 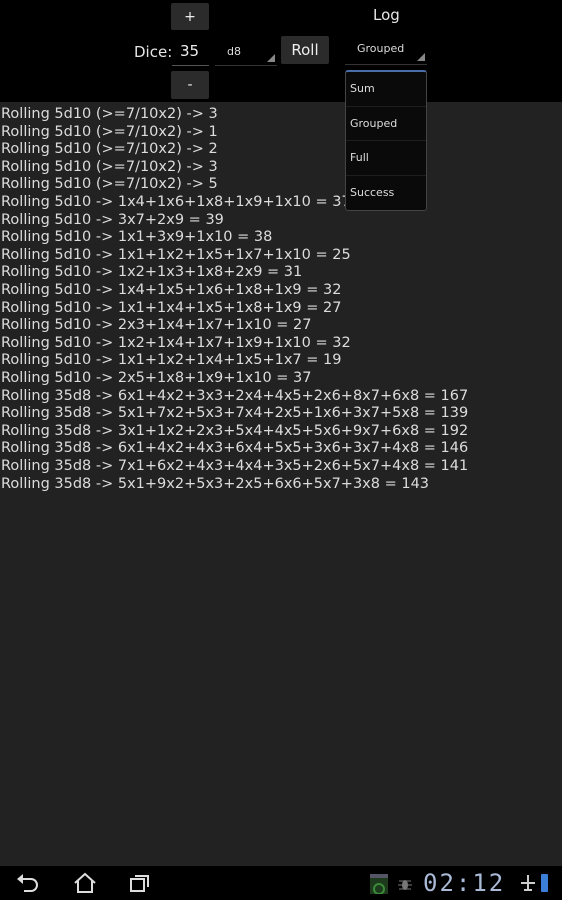 I want to click on log-line: Rolling 5d10 (>=7/10x2) -> 5, so click(x=109, y=184).